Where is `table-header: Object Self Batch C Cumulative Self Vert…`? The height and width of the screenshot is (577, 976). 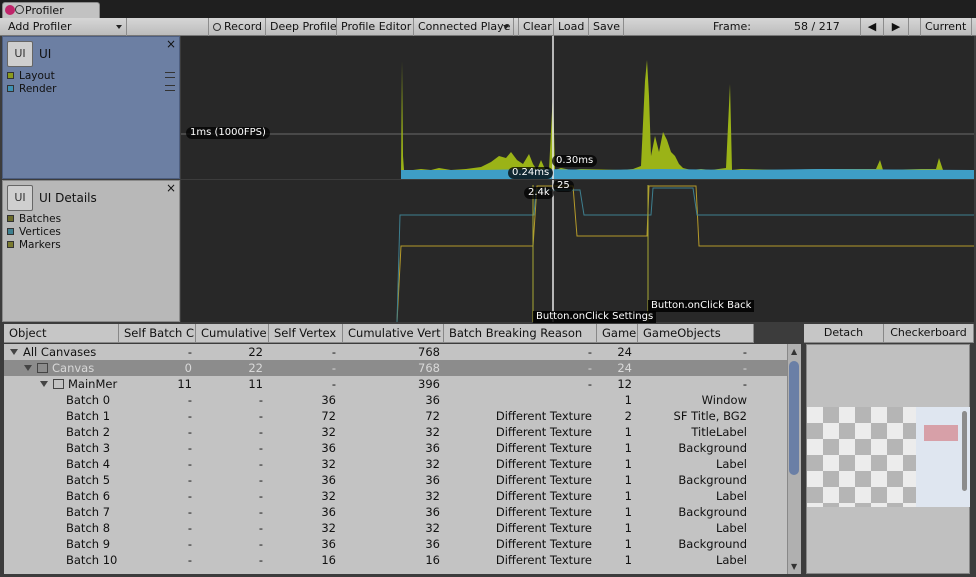 table-header: Object Self Batch C Cumulative Self Vert… is located at coordinates (379, 333).